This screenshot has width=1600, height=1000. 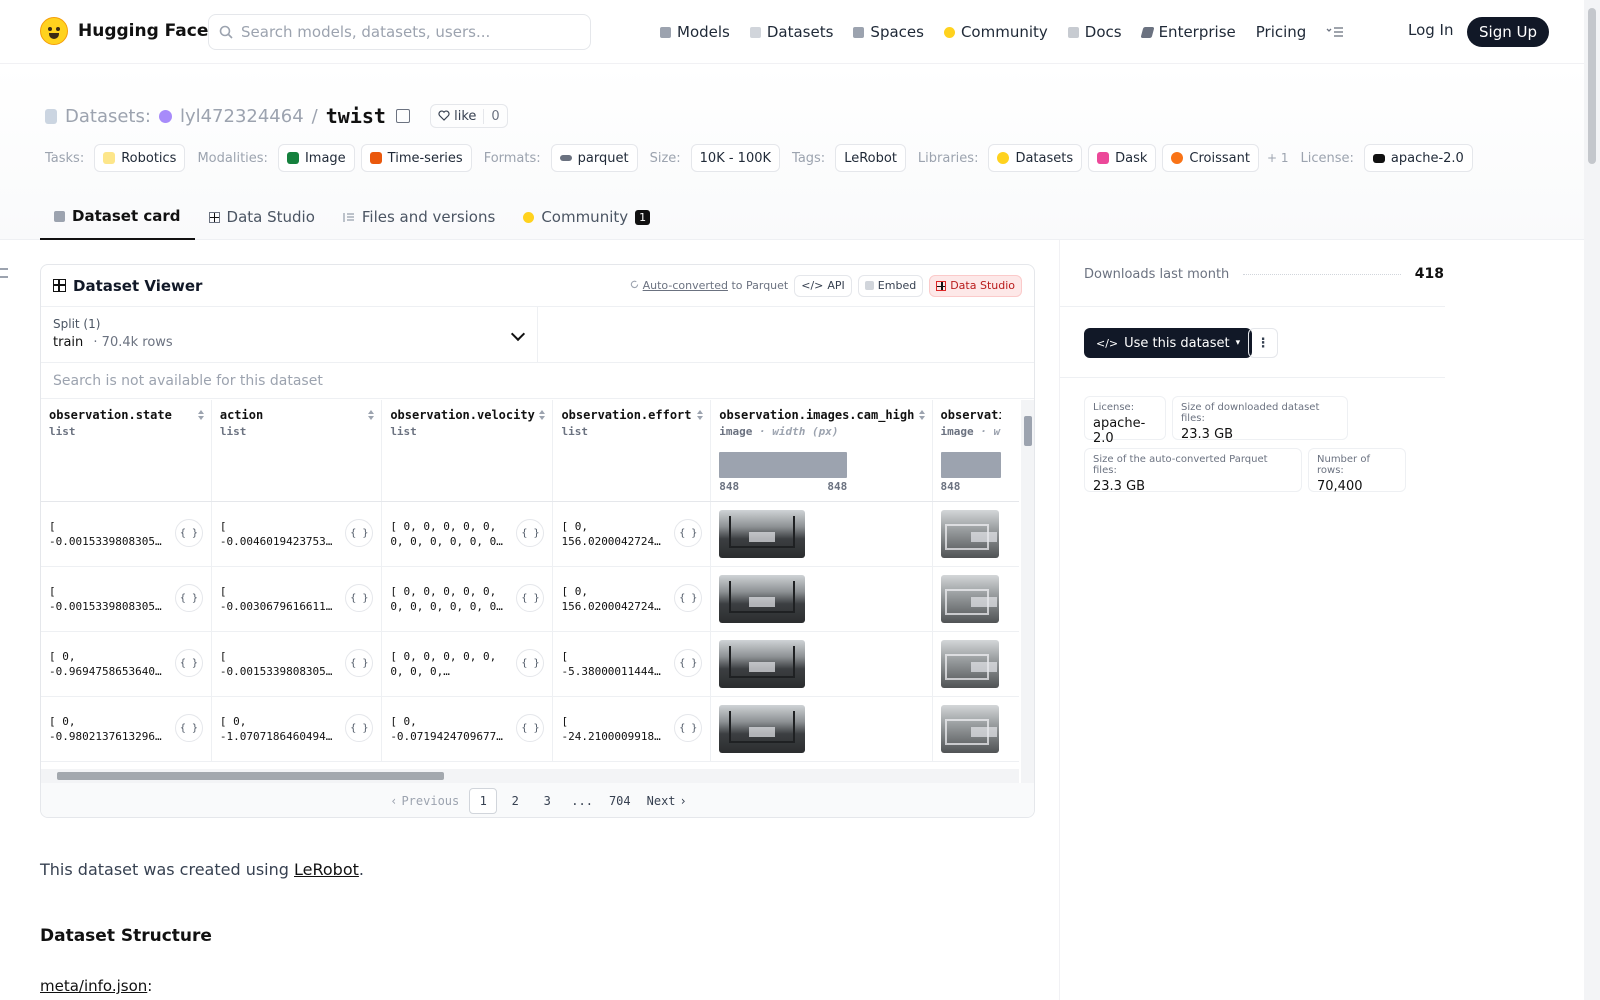 What do you see at coordinates (1592, 500) in the screenshot?
I see `page-scrollbar` at bounding box center [1592, 500].